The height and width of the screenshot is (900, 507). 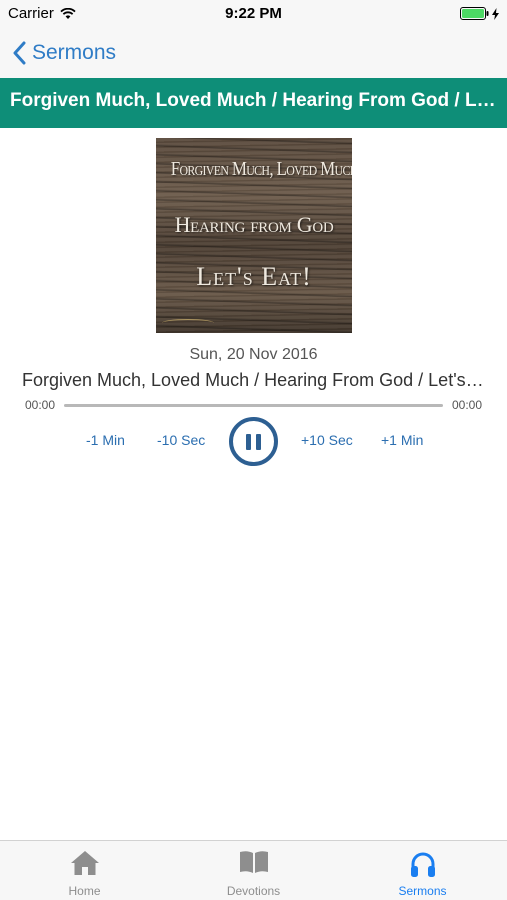 I want to click on headphones-icon, so click(x=422, y=864).